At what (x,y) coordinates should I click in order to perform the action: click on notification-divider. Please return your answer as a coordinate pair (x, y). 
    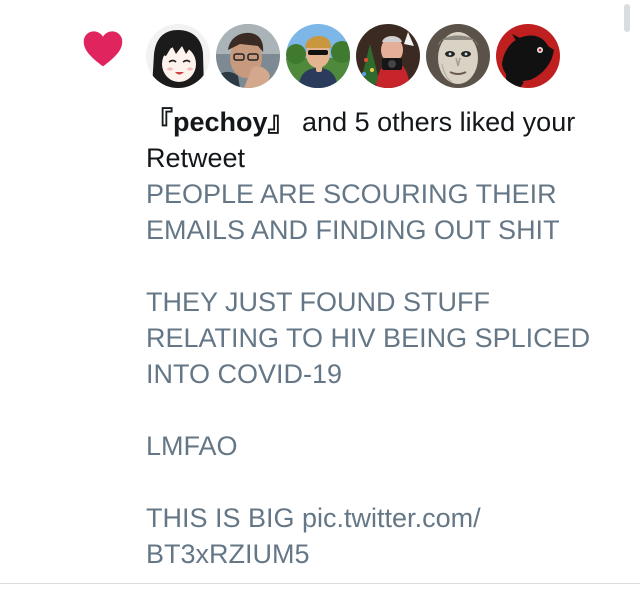
    Looking at the image, I should click on (320, 583).